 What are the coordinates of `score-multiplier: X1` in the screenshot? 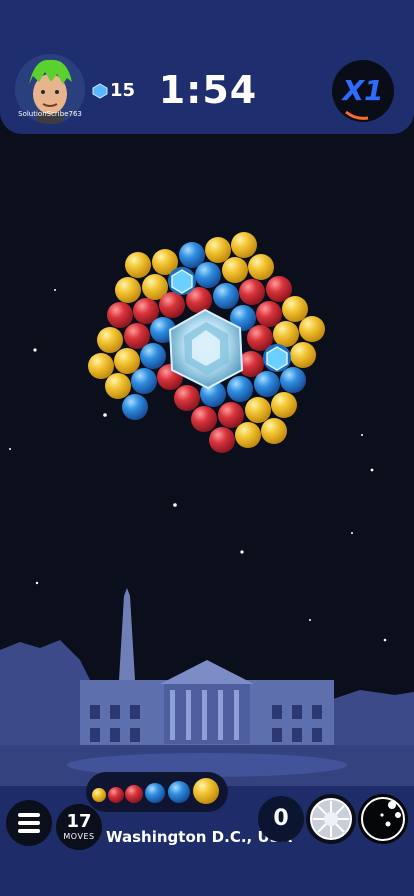 It's located at (363, 91).